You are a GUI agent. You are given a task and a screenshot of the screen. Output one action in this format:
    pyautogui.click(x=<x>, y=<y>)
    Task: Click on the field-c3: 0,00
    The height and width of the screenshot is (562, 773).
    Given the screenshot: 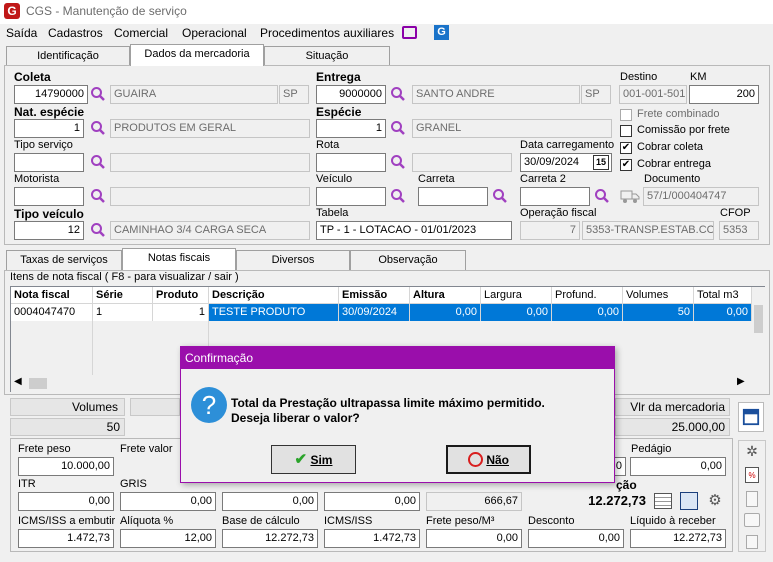 What is the action you would take?
    pyautogui.click(x=270, y=501)
    